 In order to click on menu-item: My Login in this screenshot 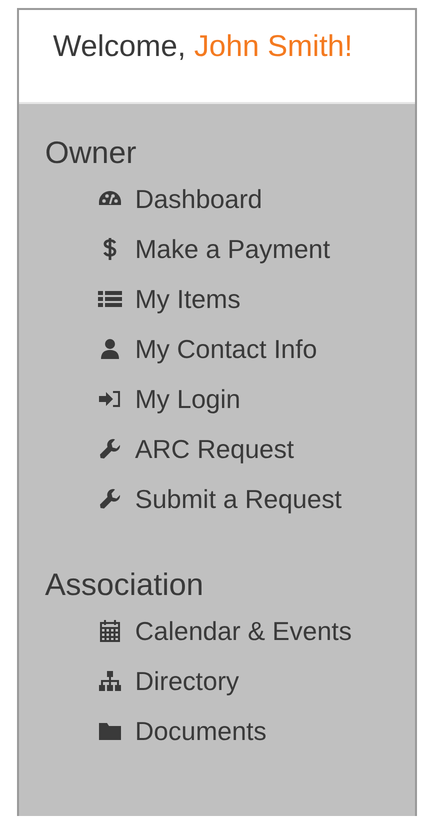, I will do `click(217, 399)`.